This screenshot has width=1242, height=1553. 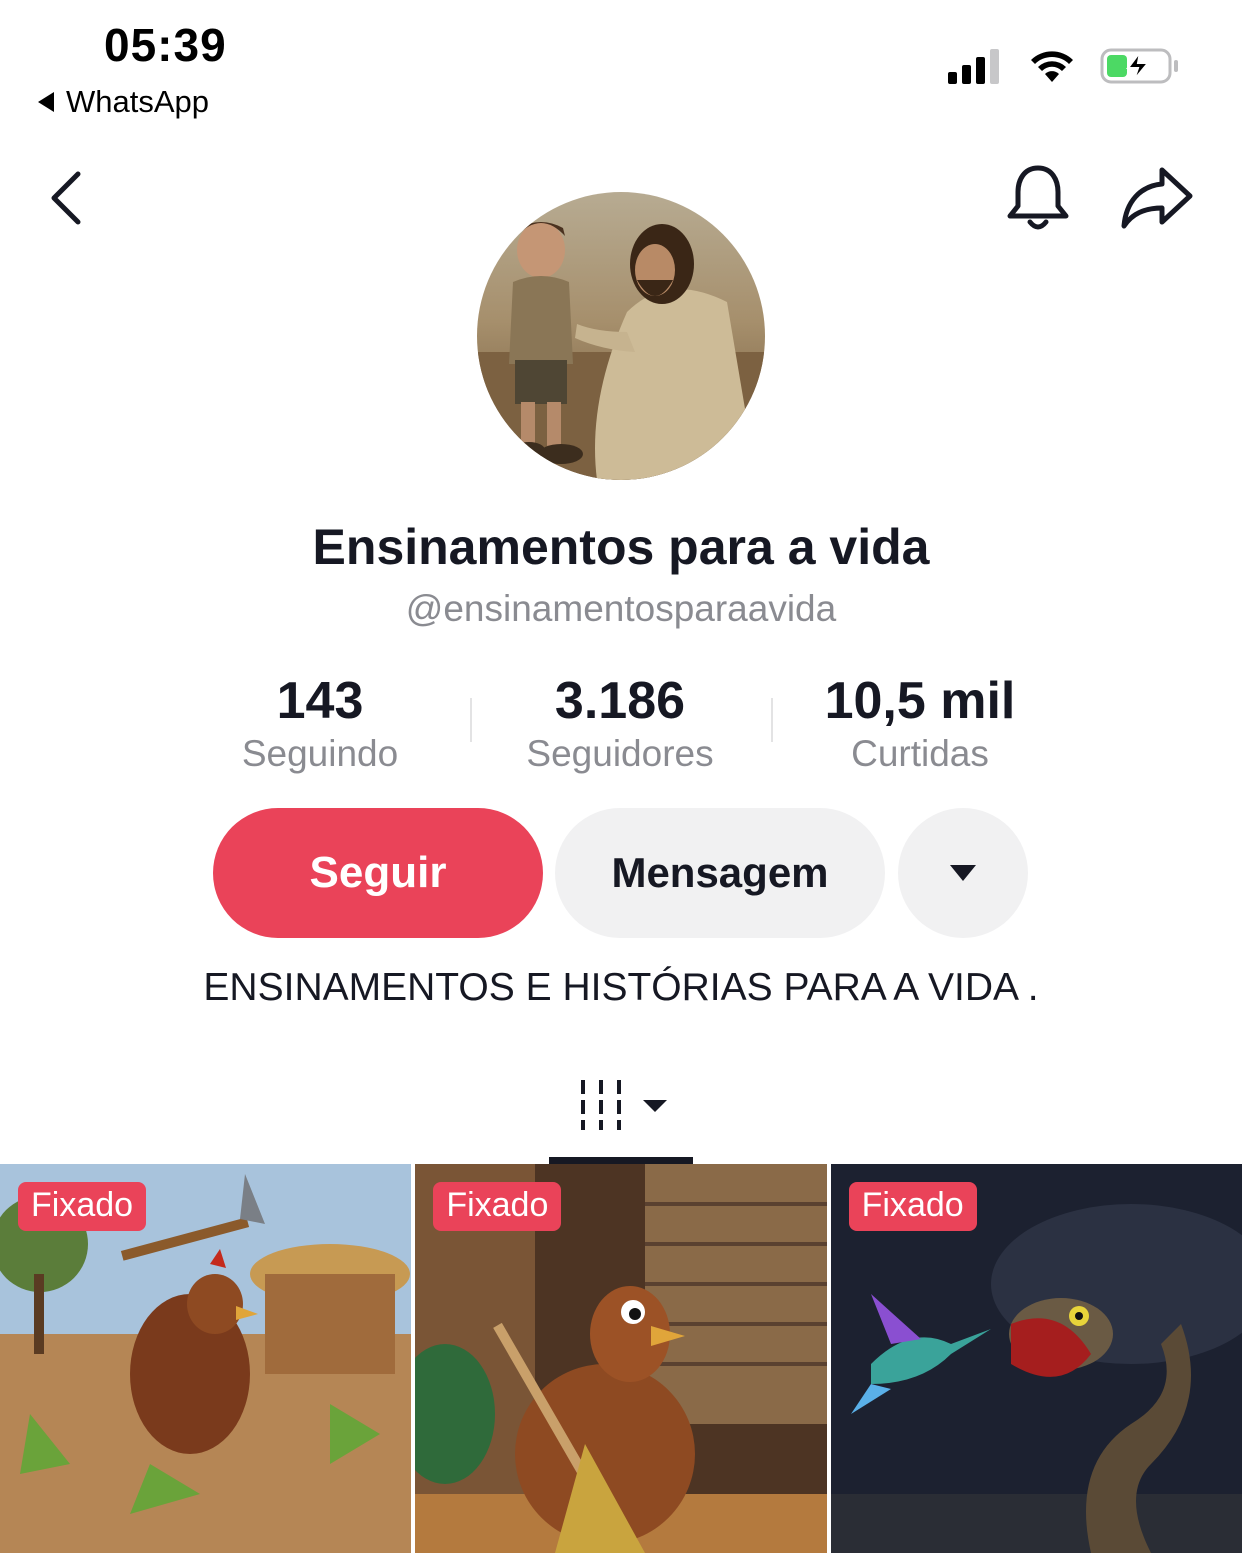 I want to click on stat-likes: 10,5 mil Curtidas, so click(x=920, y=723).